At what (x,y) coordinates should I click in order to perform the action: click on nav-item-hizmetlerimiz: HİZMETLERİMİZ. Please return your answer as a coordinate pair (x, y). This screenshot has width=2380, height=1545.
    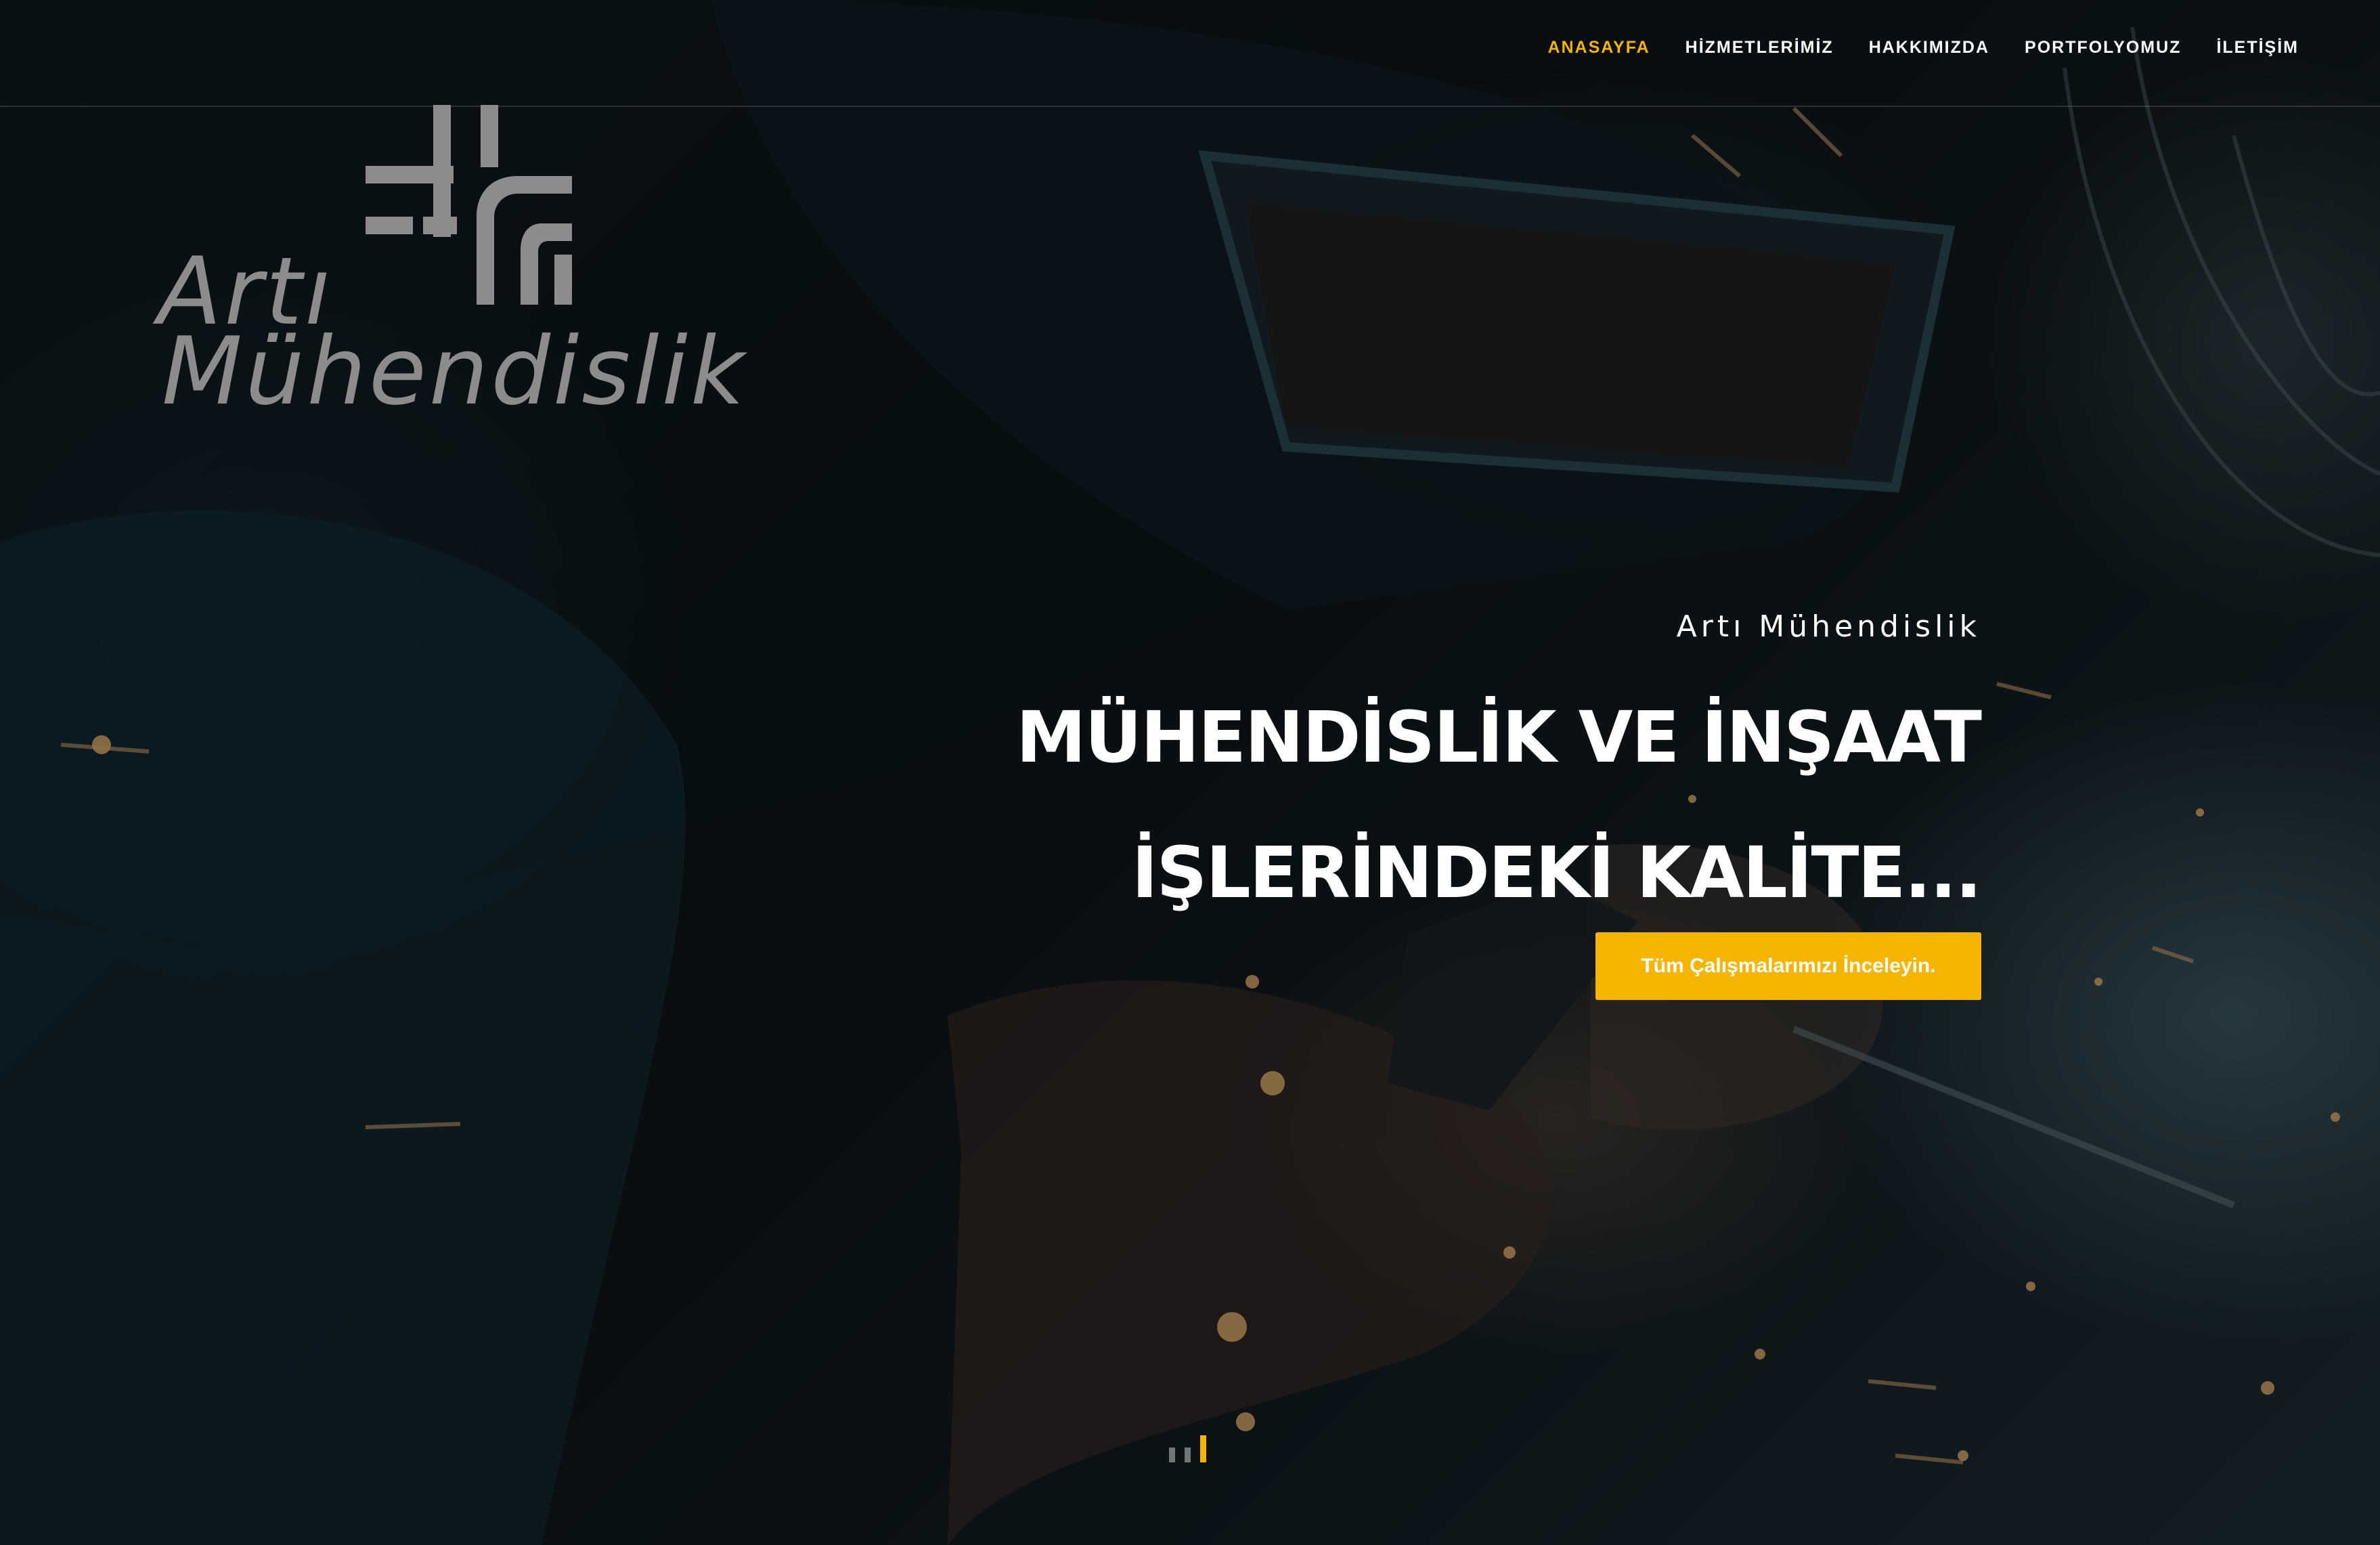
    Looking at the image, I should click on (1760, 48).